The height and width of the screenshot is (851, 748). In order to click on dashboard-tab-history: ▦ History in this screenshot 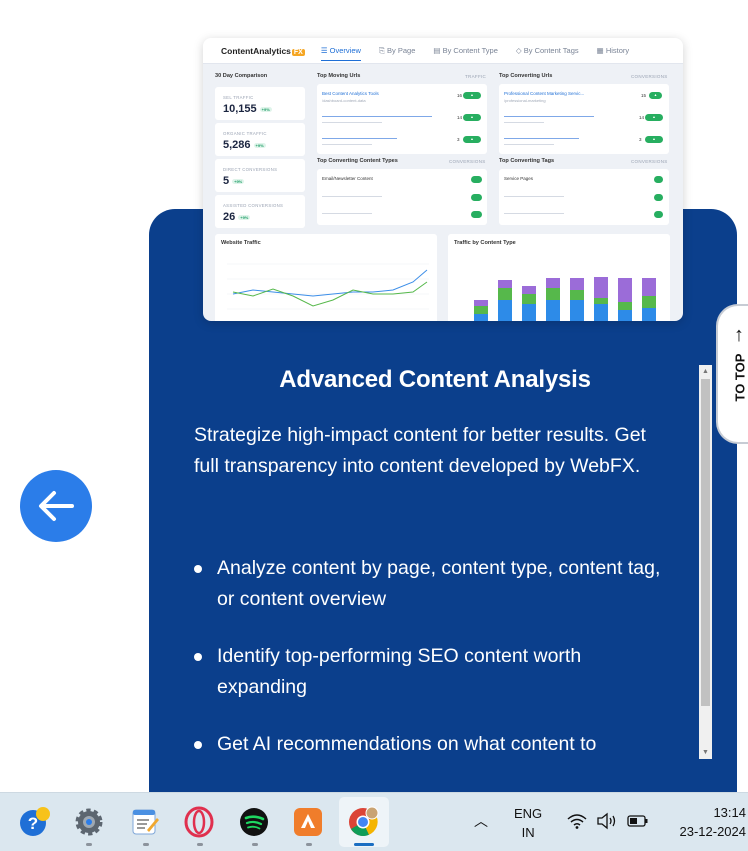, I will do `click(613, 50)`.